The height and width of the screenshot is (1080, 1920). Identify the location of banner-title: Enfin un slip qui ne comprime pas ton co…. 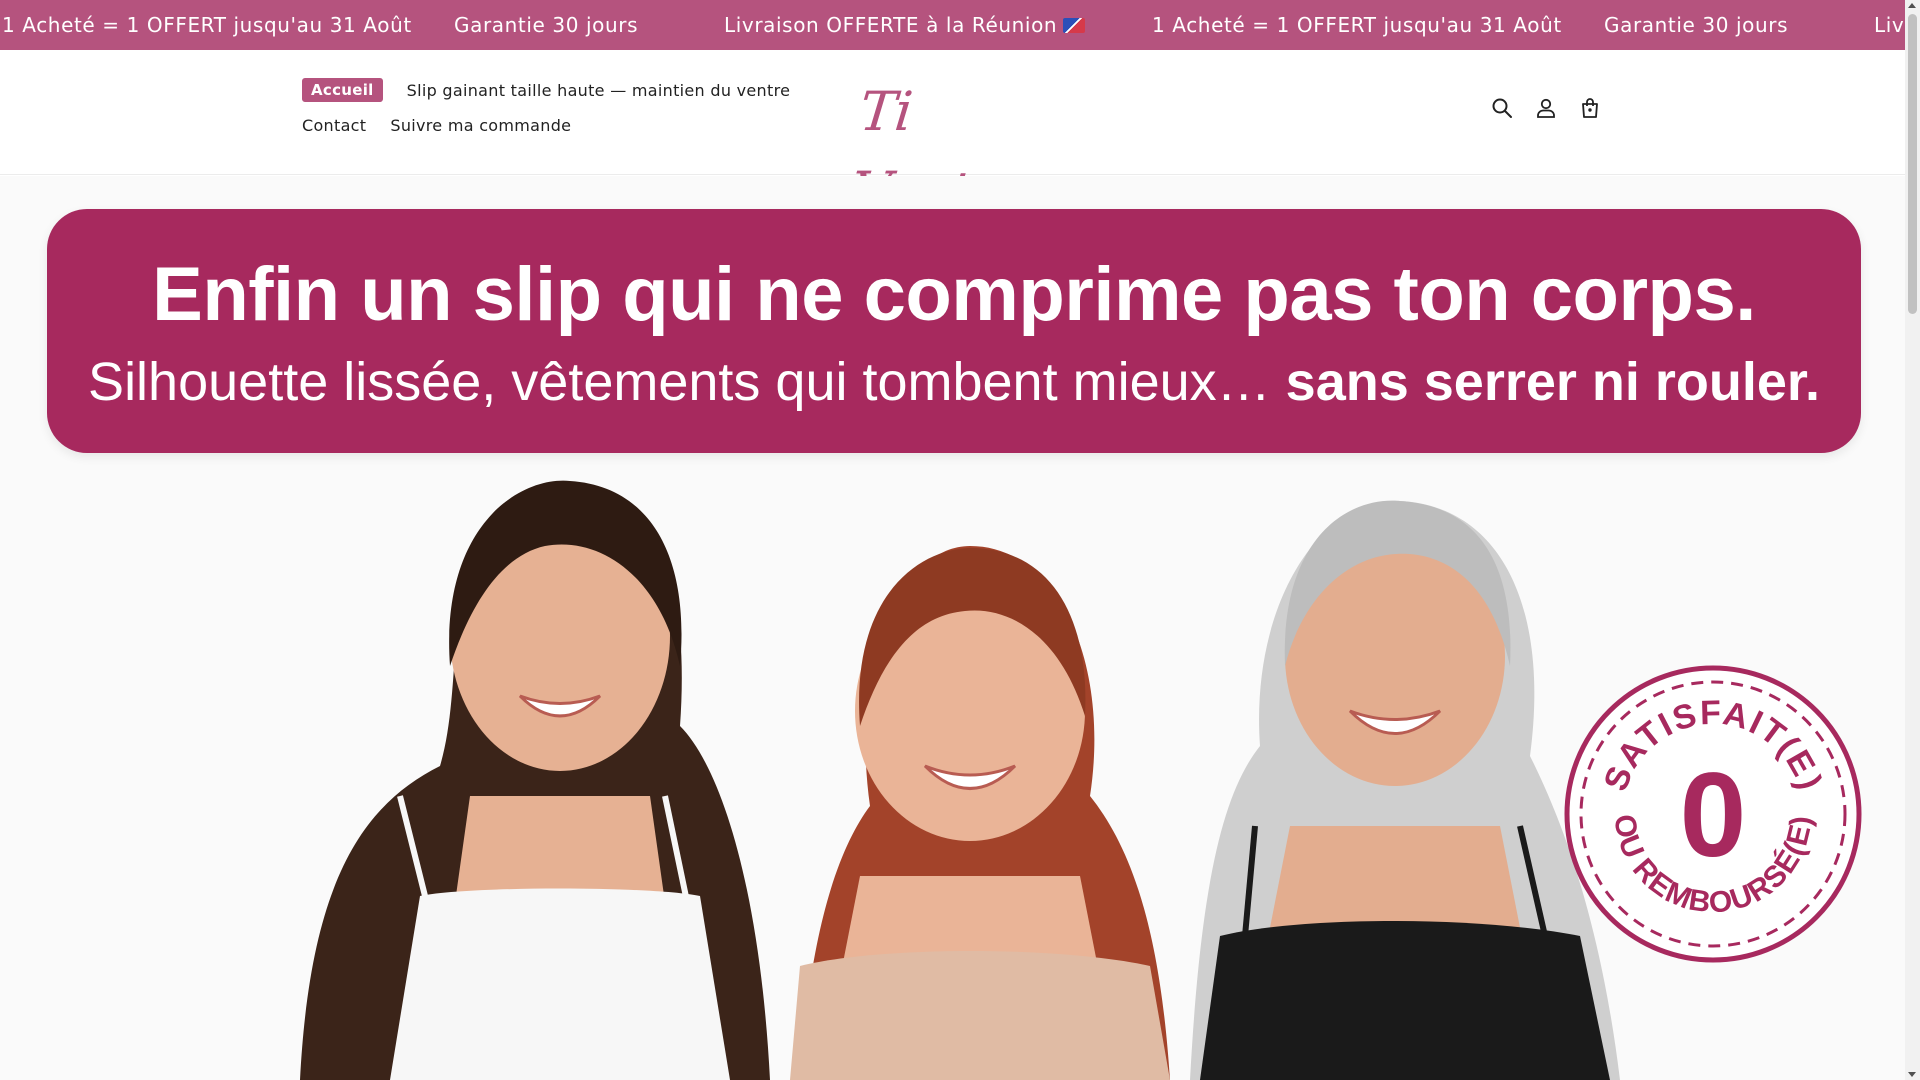
(954, 294).